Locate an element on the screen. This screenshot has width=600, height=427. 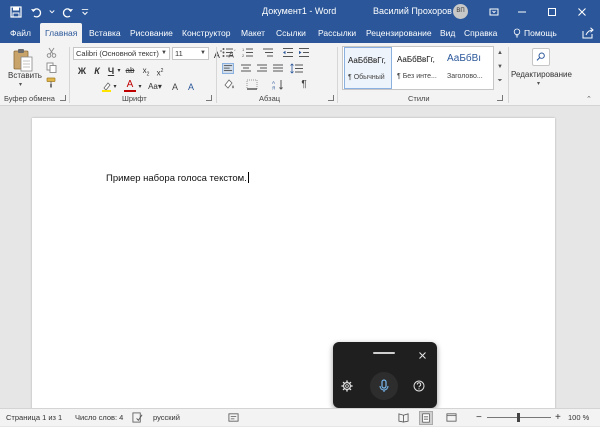
language-indicator: русский is located at coordinates (166, 418).